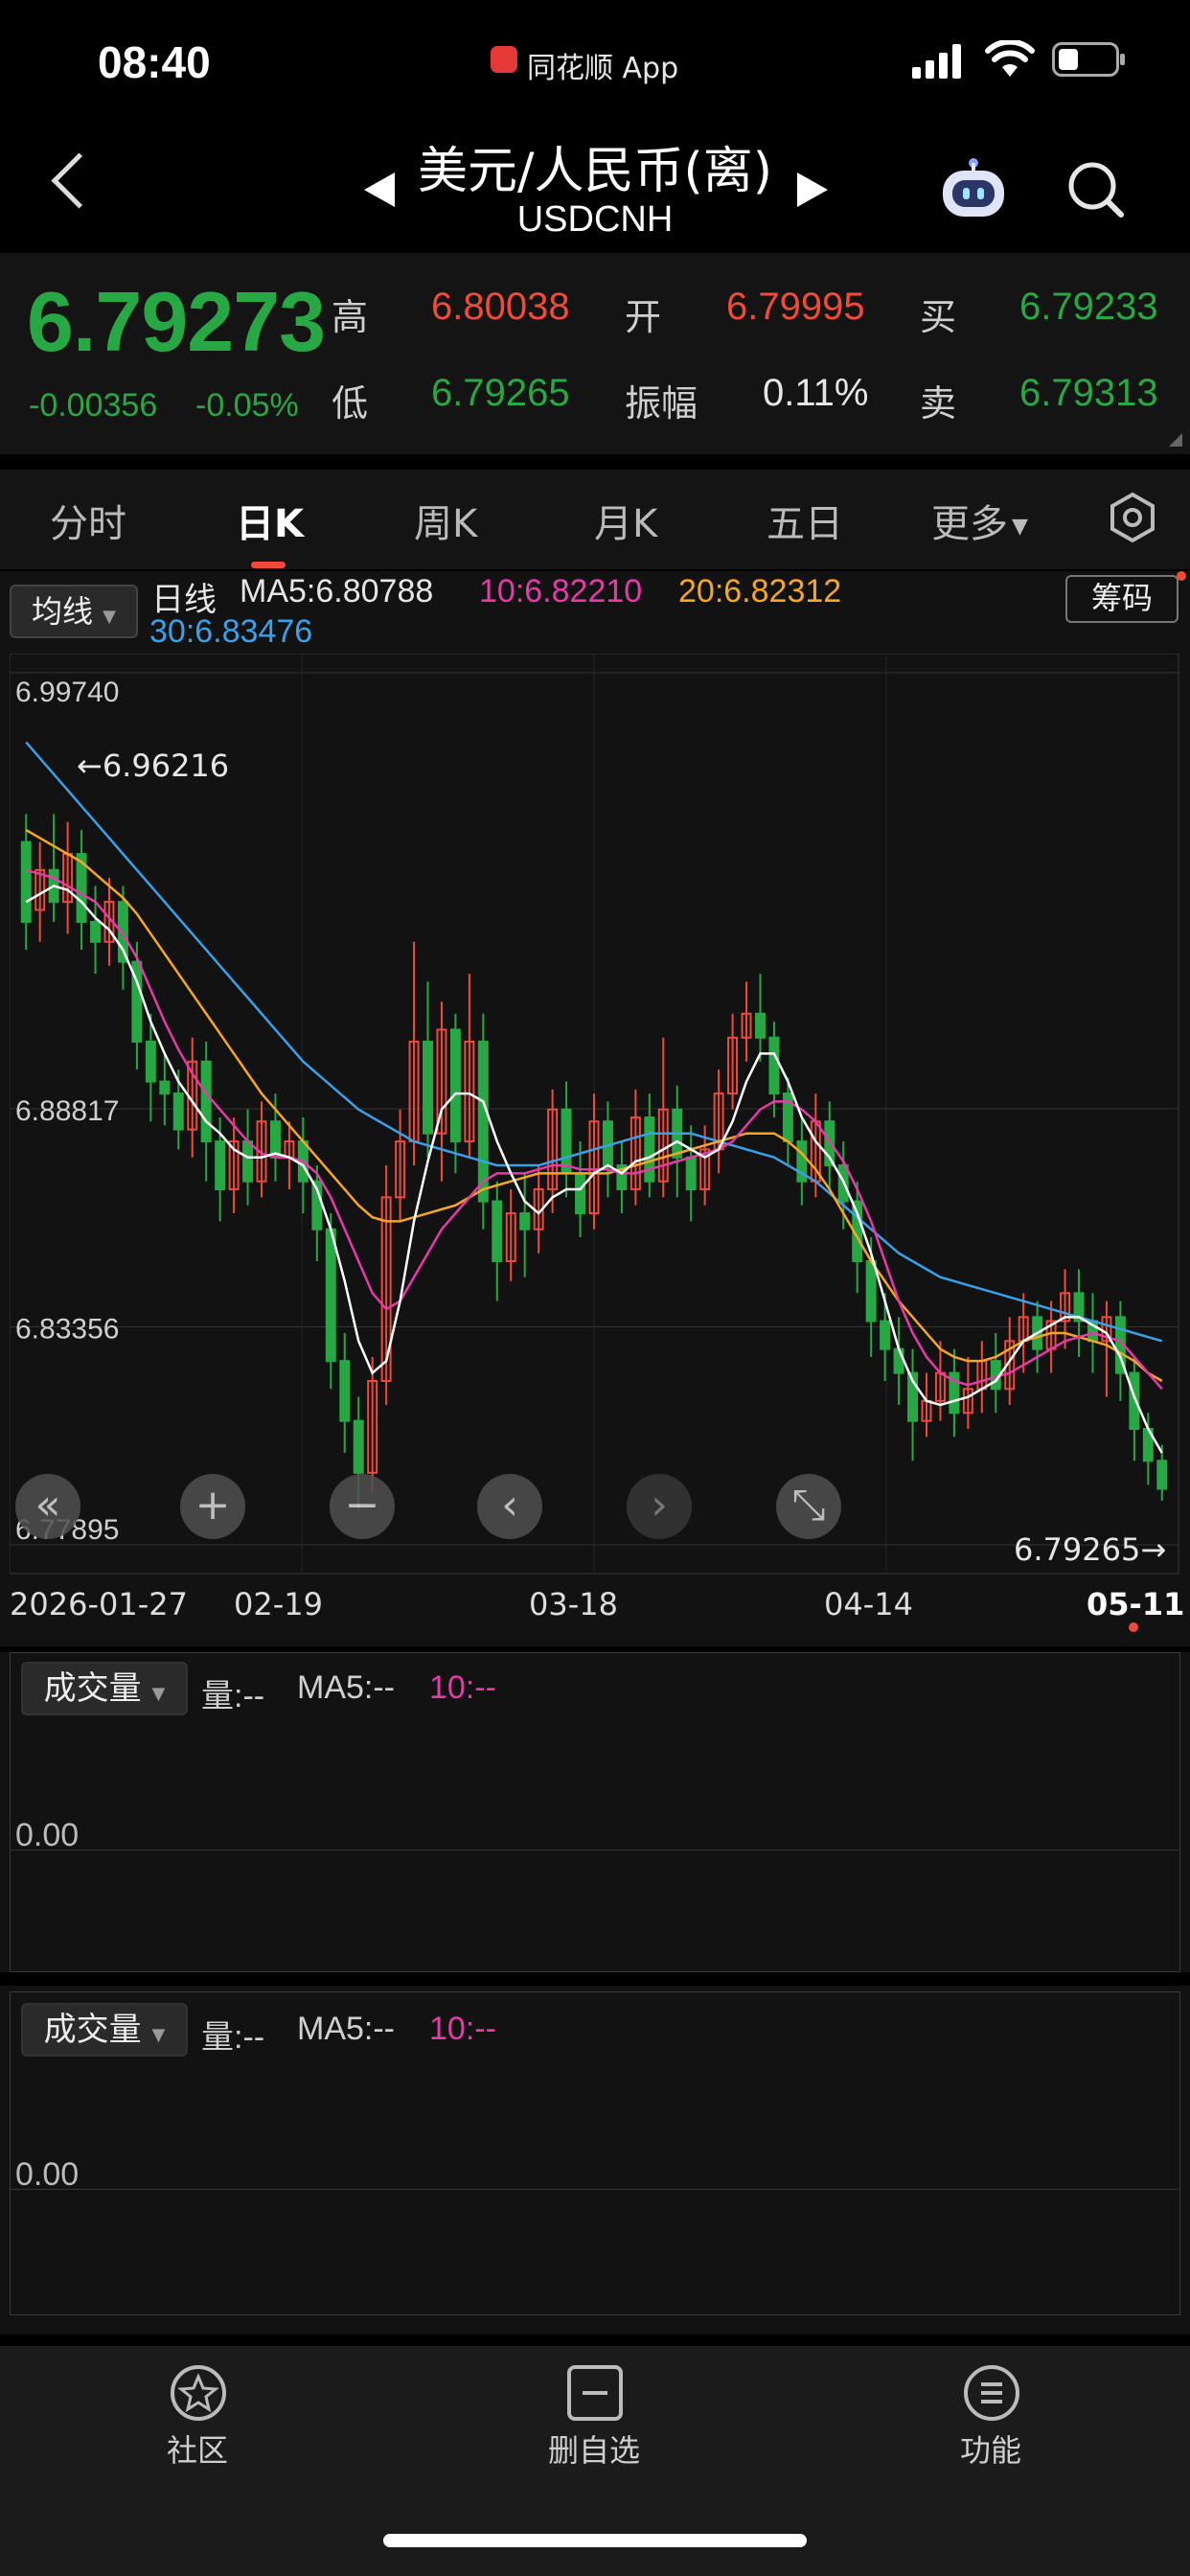 Image resolution: width=1190 pixels, height=2576 pixels. I want to click on y-tick-label: 6.99740, so click(67, 692).